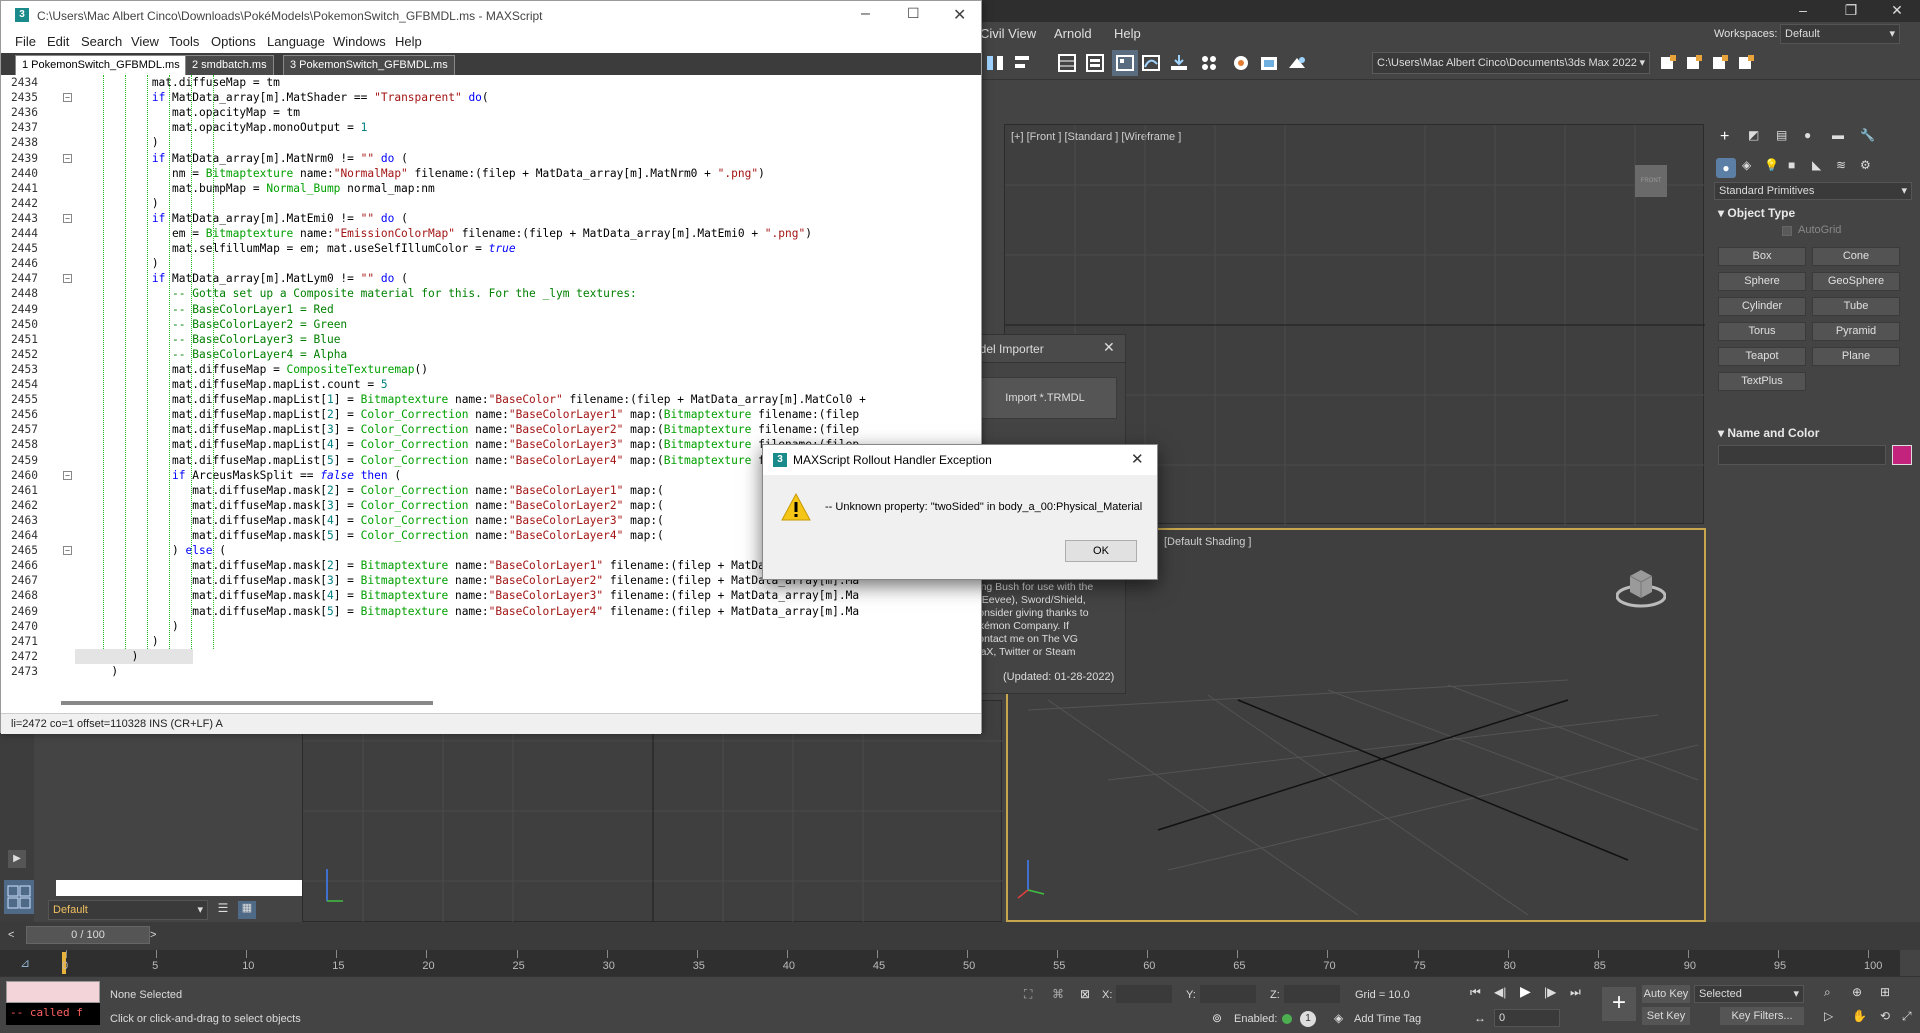 The height and width of the screenshot is (1033, 1920). Describe the element at coordinates (491, 263) in the screenshot. I see `code-line: 2446 )` at that location.